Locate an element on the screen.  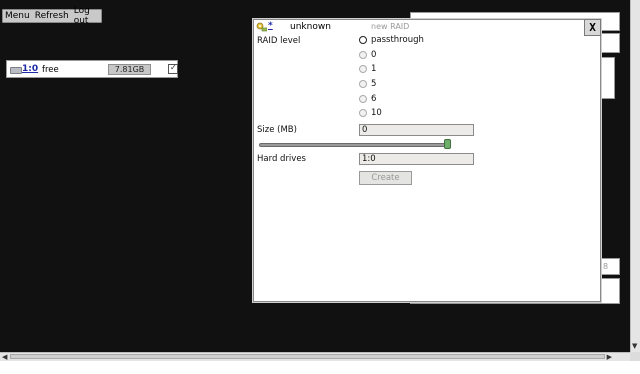
hard-drives-input: 1:0 is located at coordinates (416, 159).